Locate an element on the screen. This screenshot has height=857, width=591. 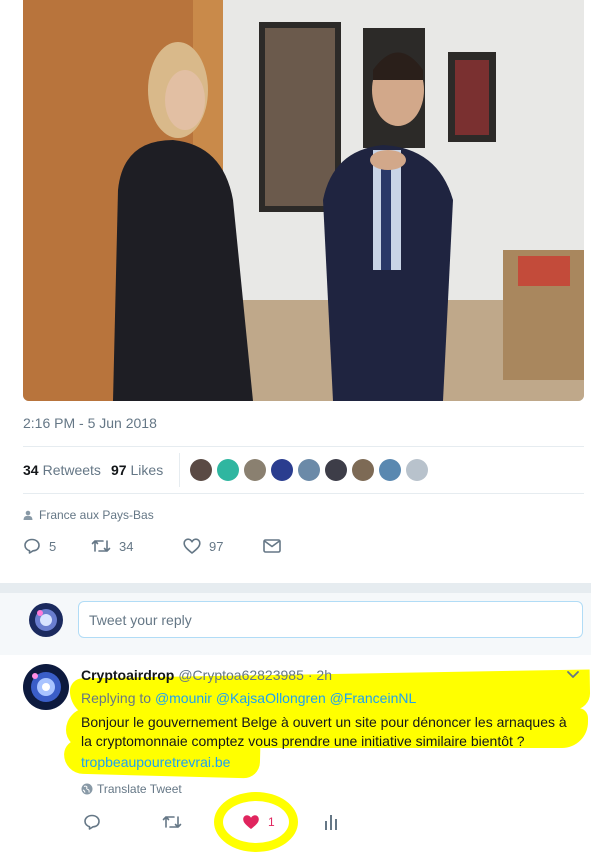
analytics-button is located at coordinates (331, 822).